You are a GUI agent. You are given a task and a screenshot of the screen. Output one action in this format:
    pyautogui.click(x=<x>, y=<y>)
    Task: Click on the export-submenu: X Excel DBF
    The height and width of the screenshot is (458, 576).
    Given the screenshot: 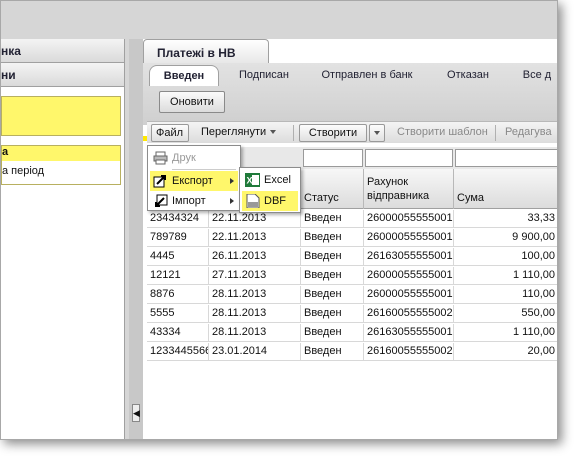 What is the action you would take?
    pyautogui.click(x=270, y=190)
    